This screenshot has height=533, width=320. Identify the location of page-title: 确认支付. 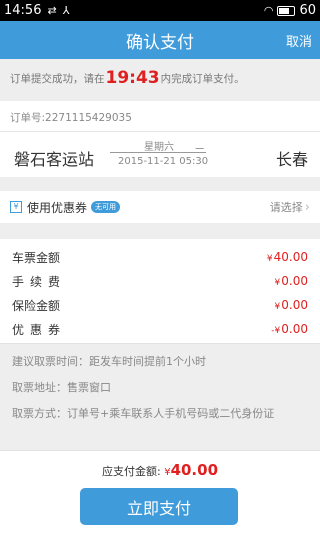
(160, 42).